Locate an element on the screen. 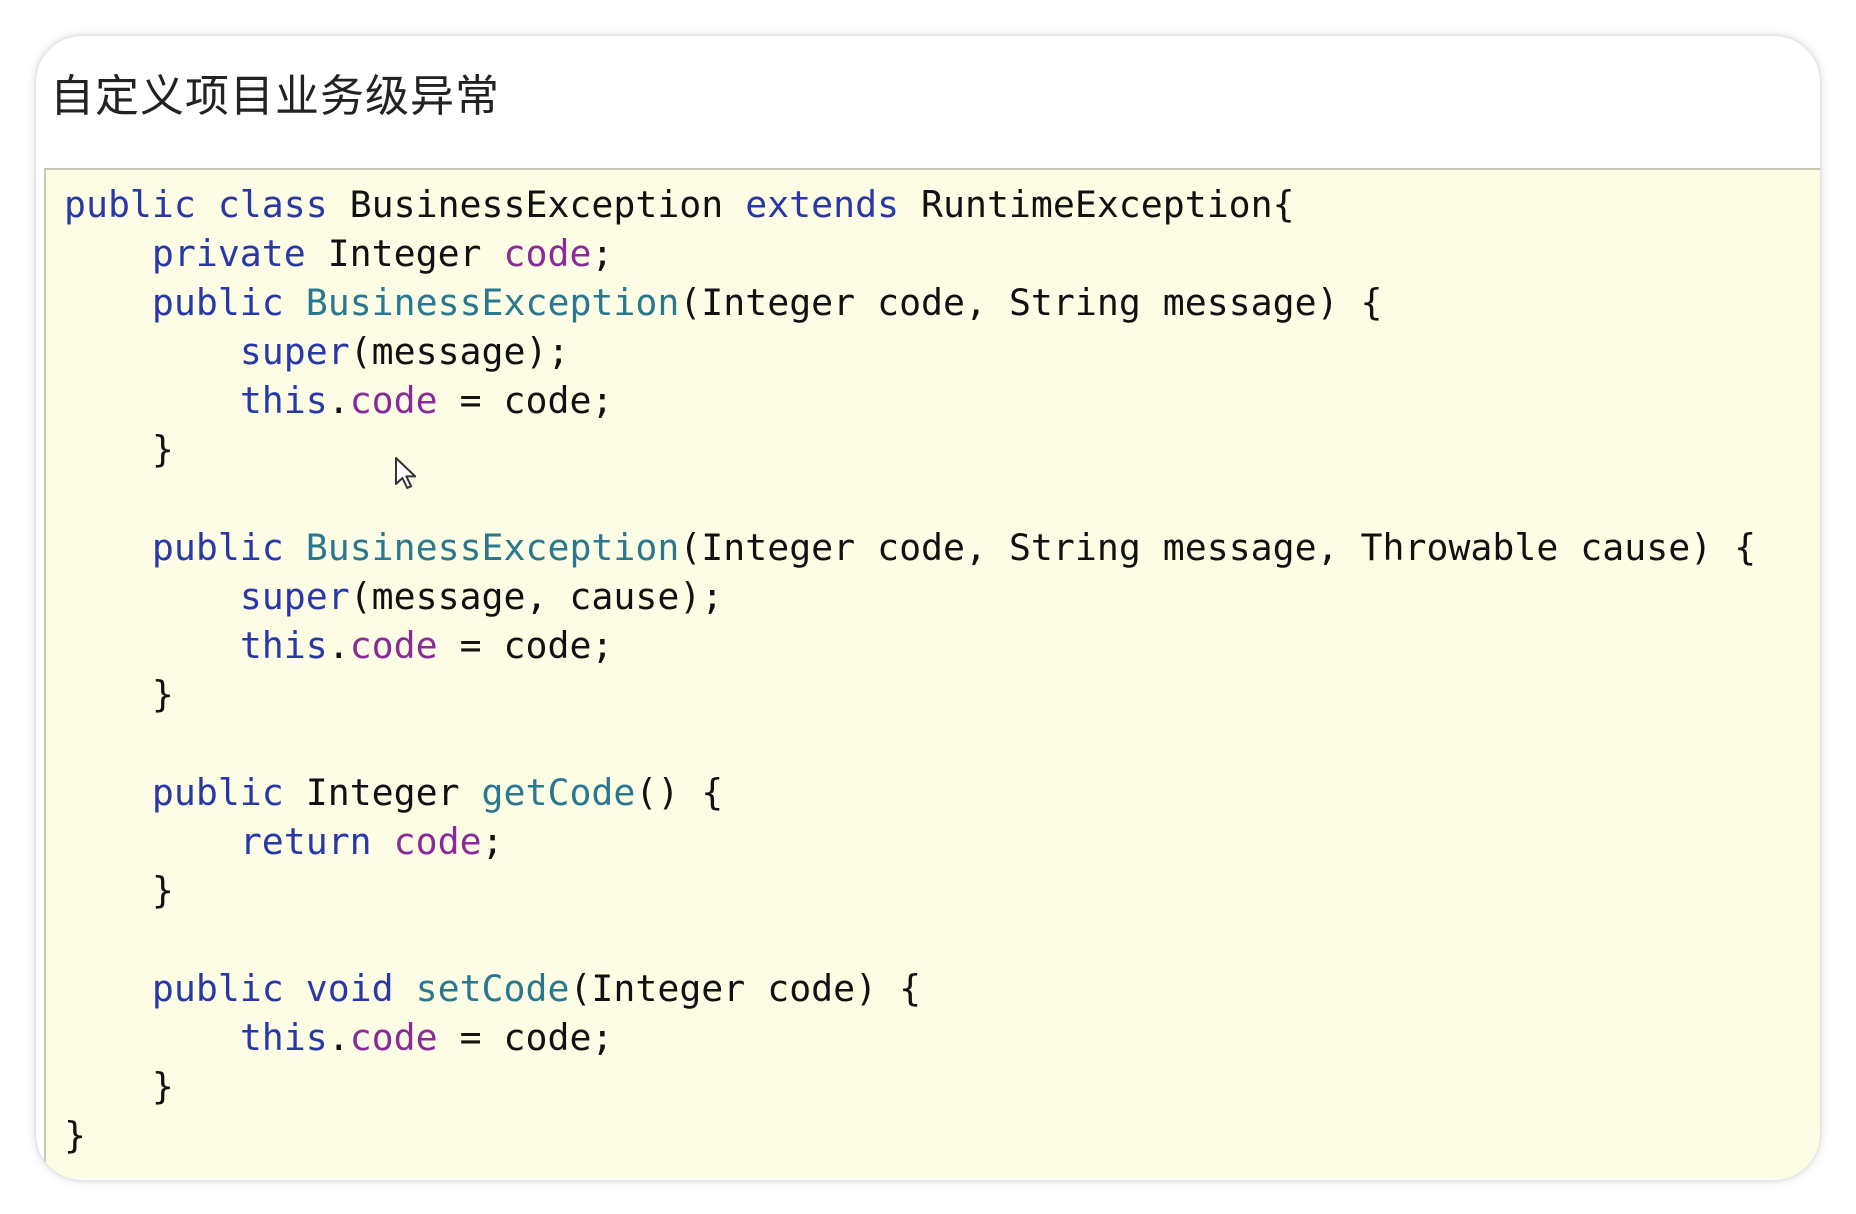 Image resolution: width=1856 pixels, height=1214 pixels. code-token: public class is located at coordinates (196, 204).